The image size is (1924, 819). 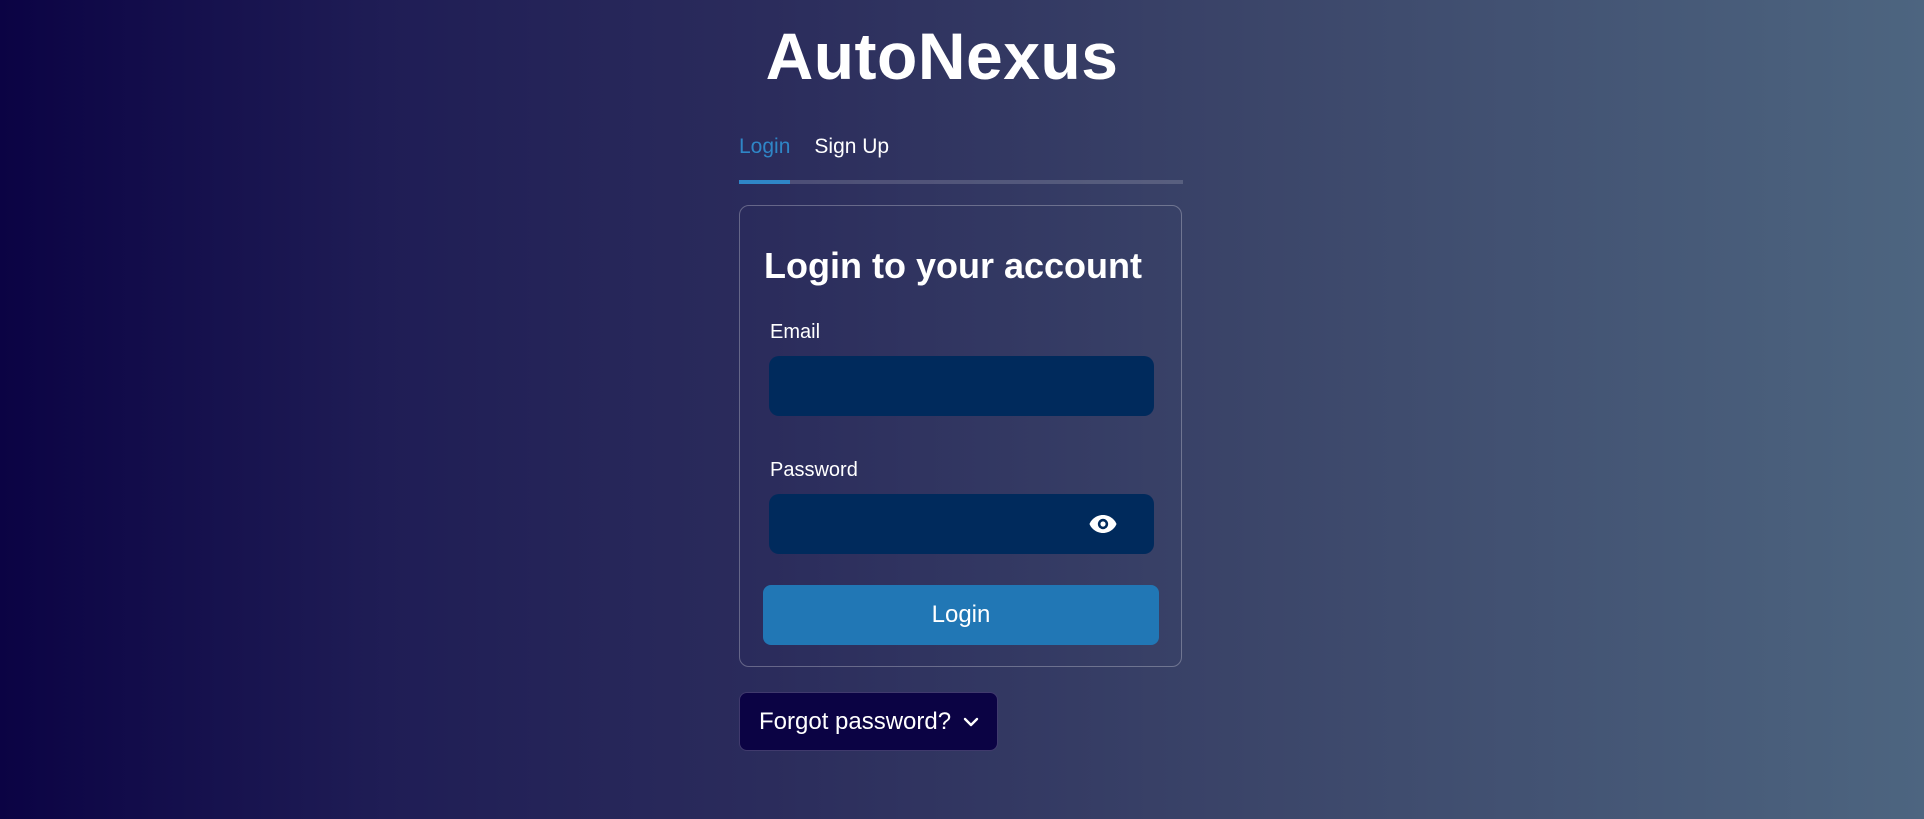 What do you see at coordinates (814, 470) in the screenshot?
I see `password-label: Password` at bounding box center [814, 470].